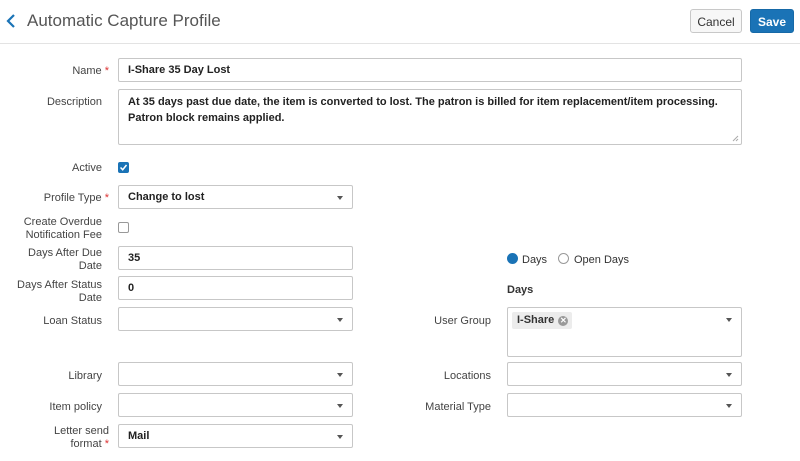  What do you see at coordinates (166, 197) in the screenshot?
I see `profile-type-value: Change to lost` at bounding box center [166, 197].